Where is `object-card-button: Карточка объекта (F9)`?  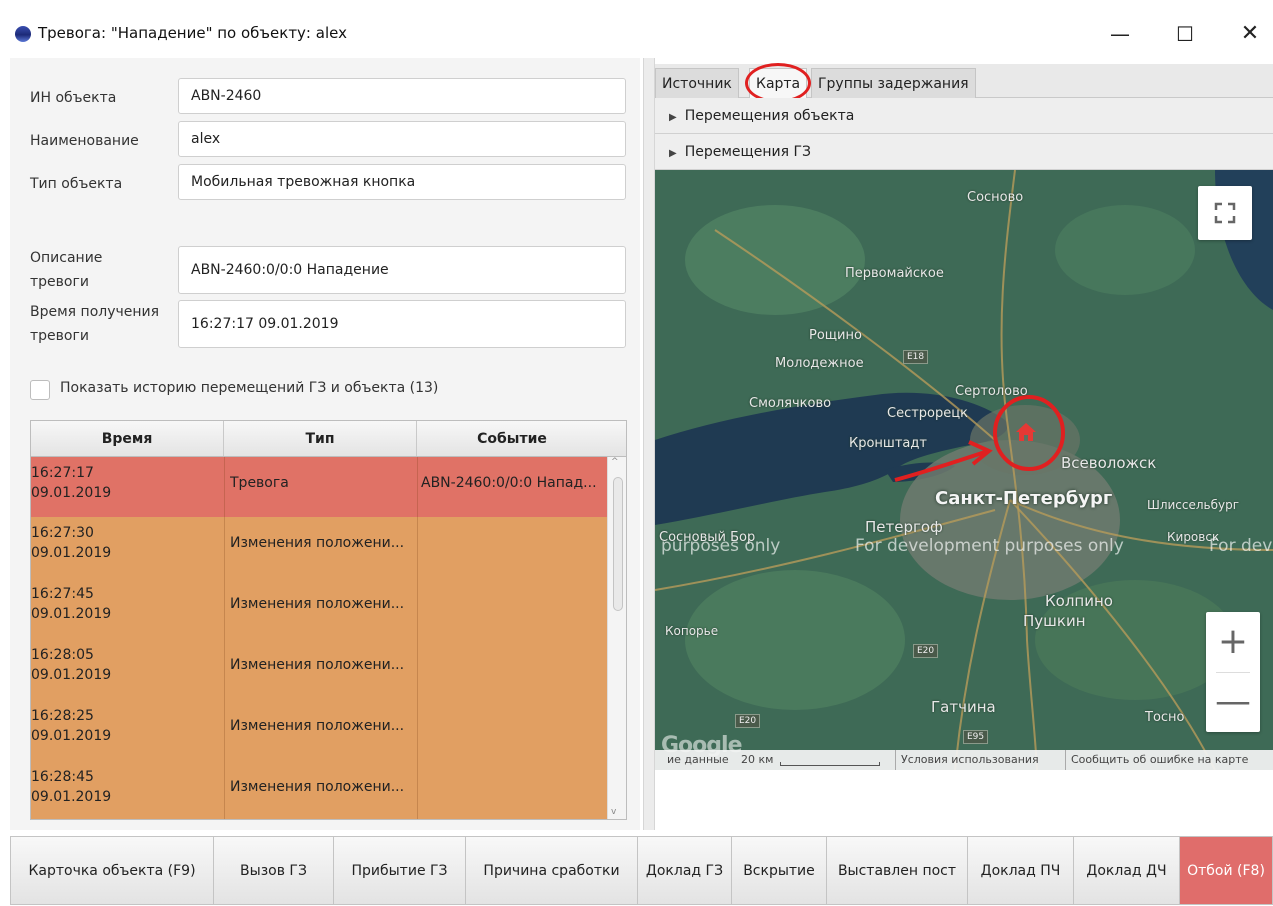 object-card-button: Карточка объекта (F9) is located at coordinates (112, 870).